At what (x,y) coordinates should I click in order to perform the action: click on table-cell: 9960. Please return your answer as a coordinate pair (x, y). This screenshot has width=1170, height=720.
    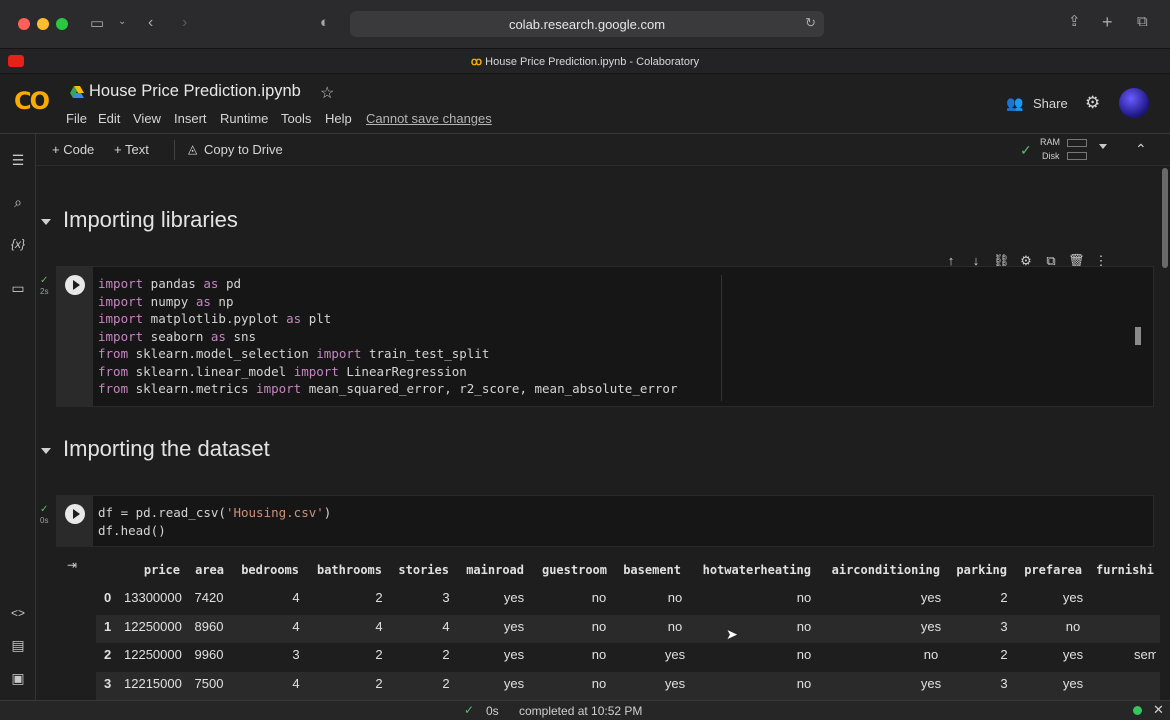
    Looking at the image, I should click on (209, 655).